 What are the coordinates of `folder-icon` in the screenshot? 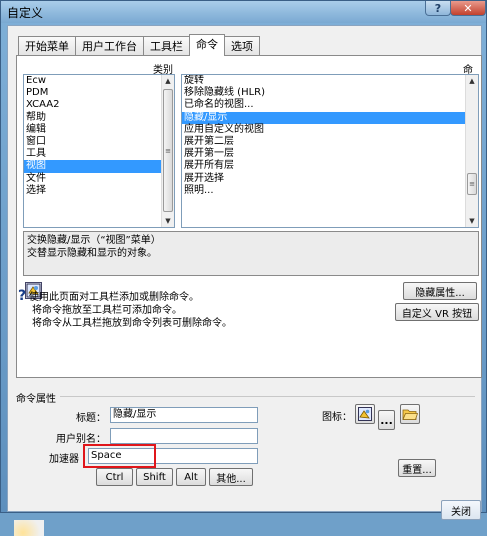 It's located at (410, 414).